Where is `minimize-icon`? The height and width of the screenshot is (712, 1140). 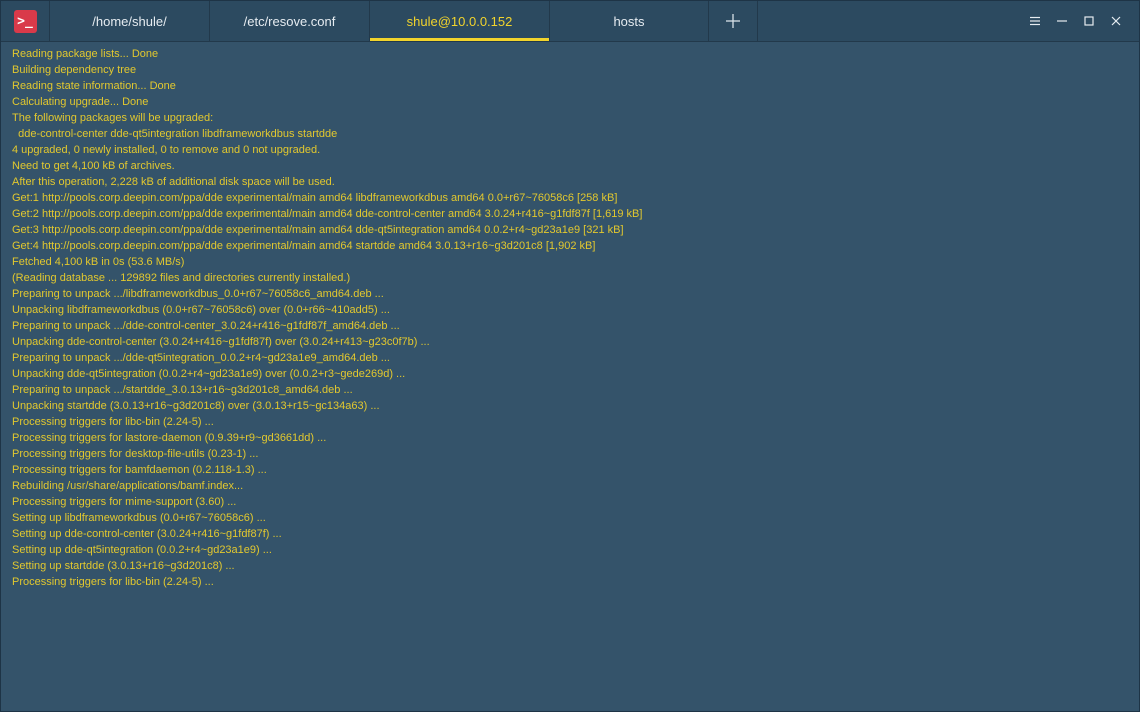
minimize-icon is located at coordinates (1061, 21).